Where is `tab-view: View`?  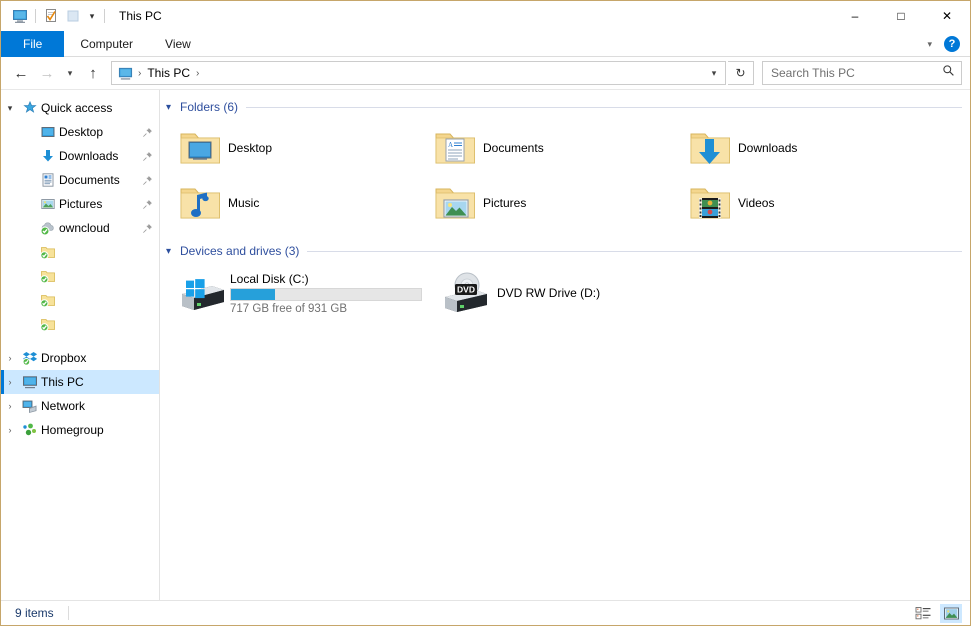 tab-view: View is located at coordinates (178, 44).